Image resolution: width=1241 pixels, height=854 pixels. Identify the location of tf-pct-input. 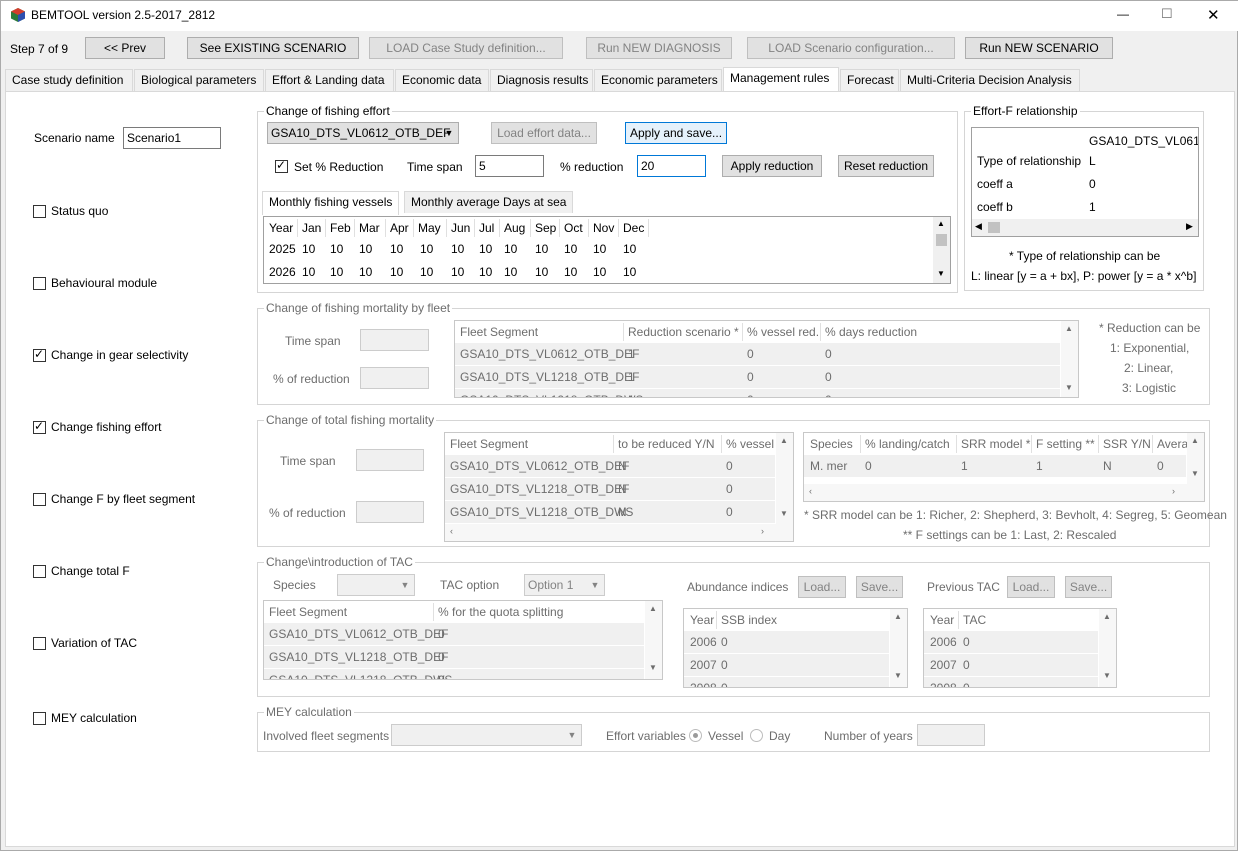
(390, 512).